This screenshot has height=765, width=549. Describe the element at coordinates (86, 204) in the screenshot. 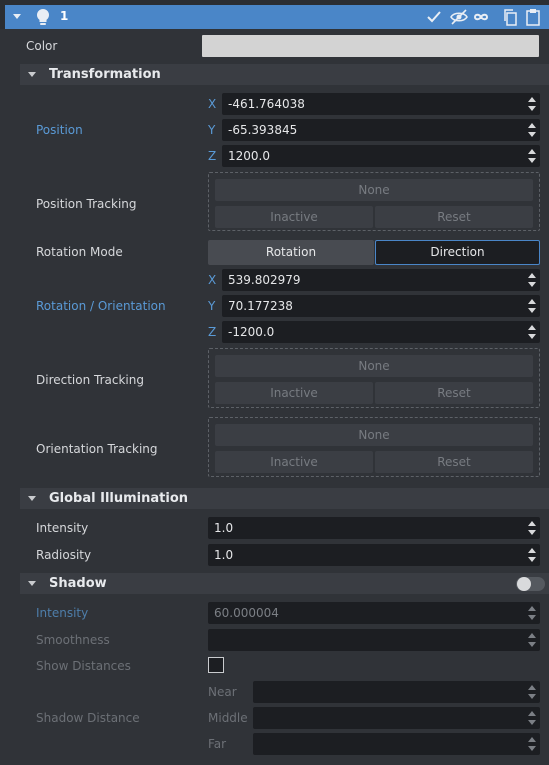

I see `position-tracking-label: Position Tracking` at that location.